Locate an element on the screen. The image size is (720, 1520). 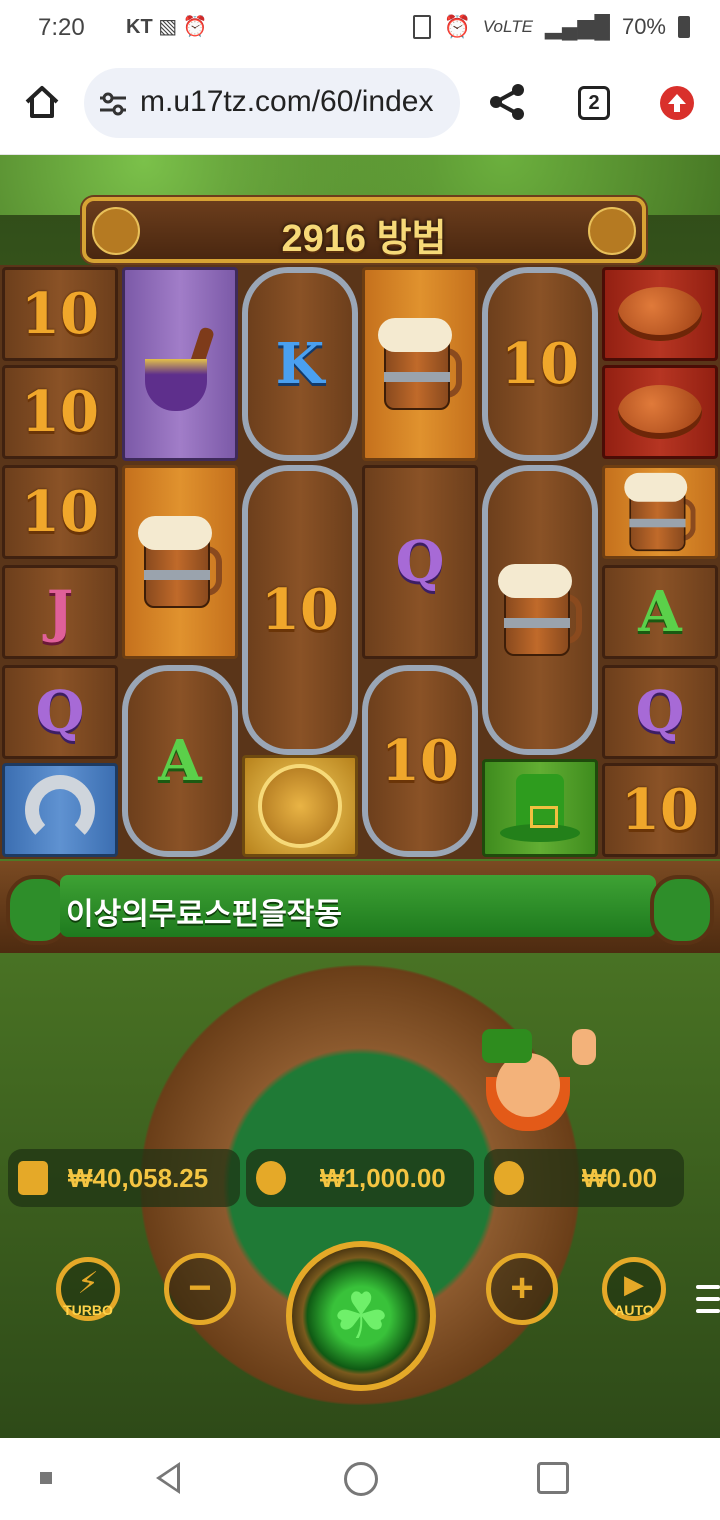
reel-4: Q 10 is located at coordinates (420, 562).